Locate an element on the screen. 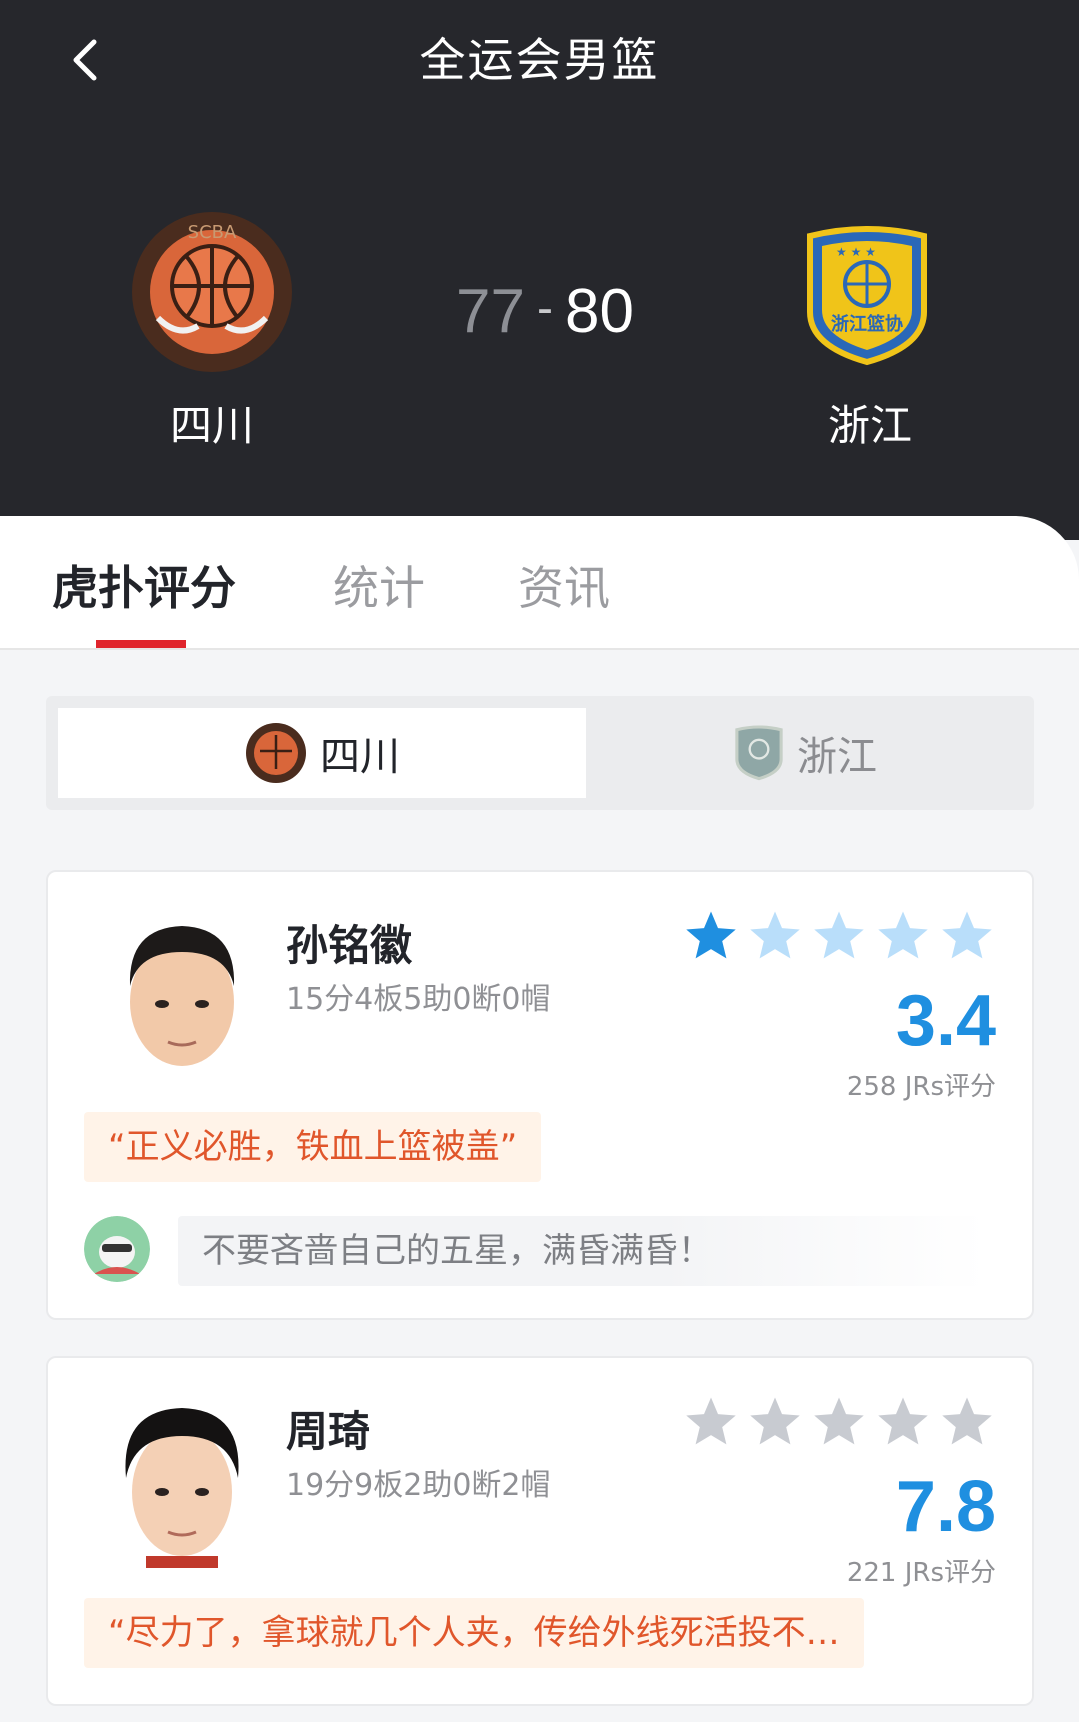 This screenshot has height=1722, width=1079. home-team-name: 四川 is located at coordinates (212, 422).